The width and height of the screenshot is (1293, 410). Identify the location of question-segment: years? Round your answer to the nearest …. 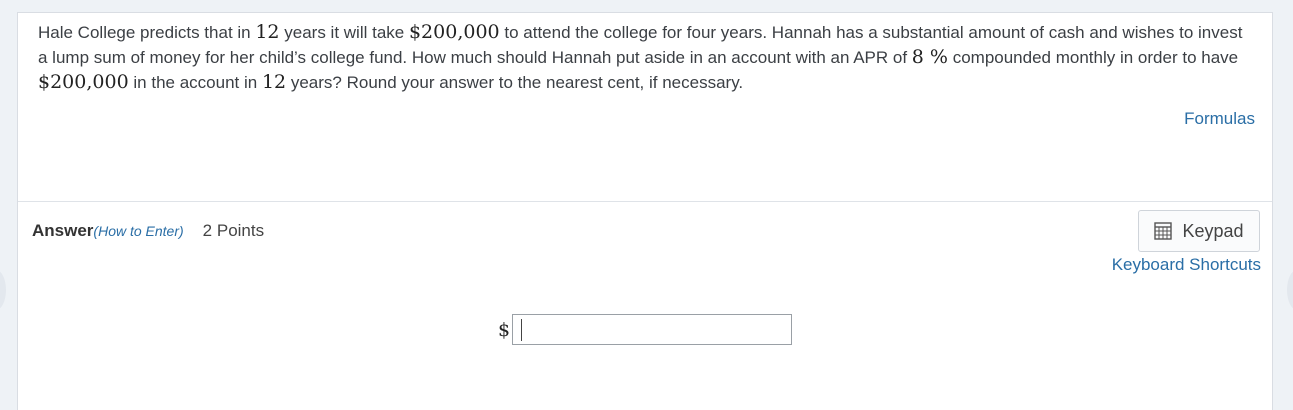
(515, 82).